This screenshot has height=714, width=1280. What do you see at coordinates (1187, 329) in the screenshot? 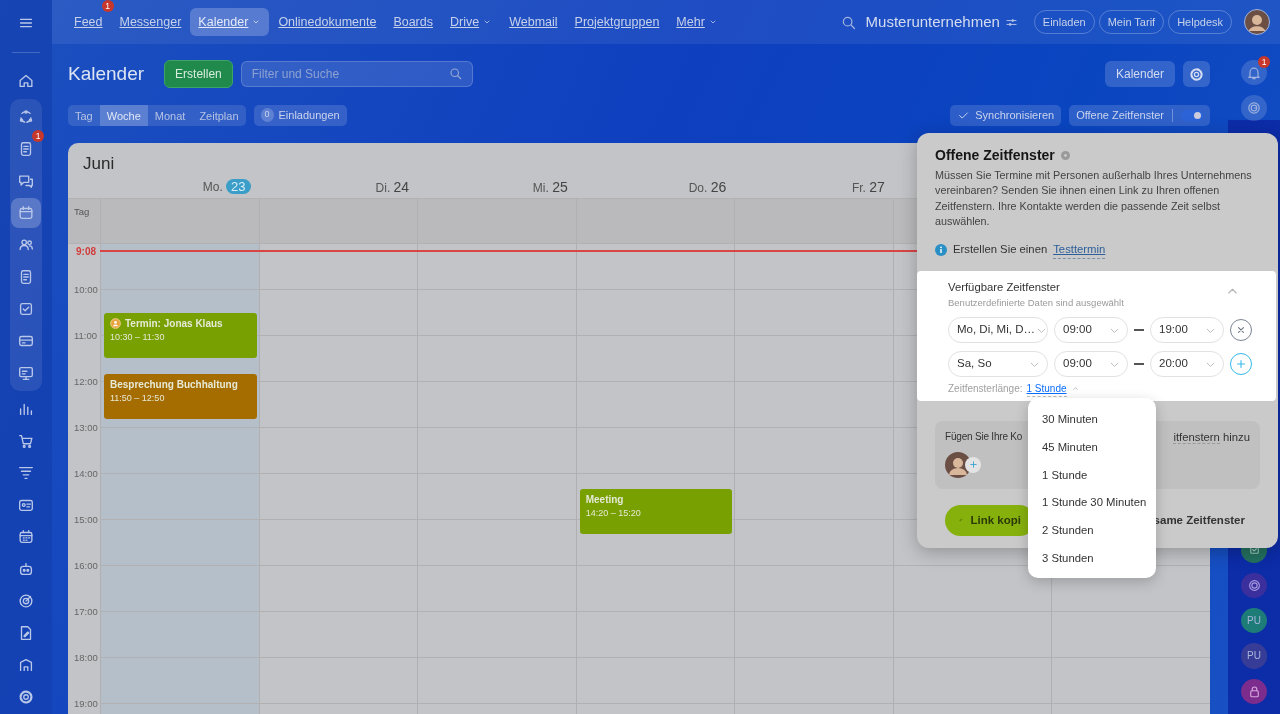
I see `end-time-select: 19:00` at bounding box center [1187, 329].